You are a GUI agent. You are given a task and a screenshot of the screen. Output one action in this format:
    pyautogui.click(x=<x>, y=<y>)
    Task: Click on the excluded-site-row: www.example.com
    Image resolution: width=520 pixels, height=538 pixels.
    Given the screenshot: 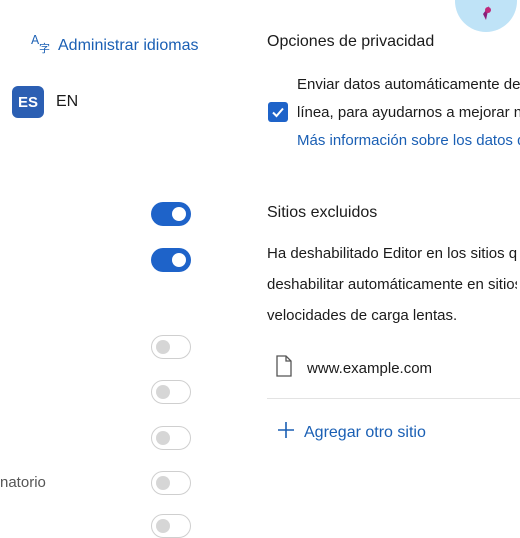 What is the action you would take?
    pyautogui.click(x=393, y=368)
    